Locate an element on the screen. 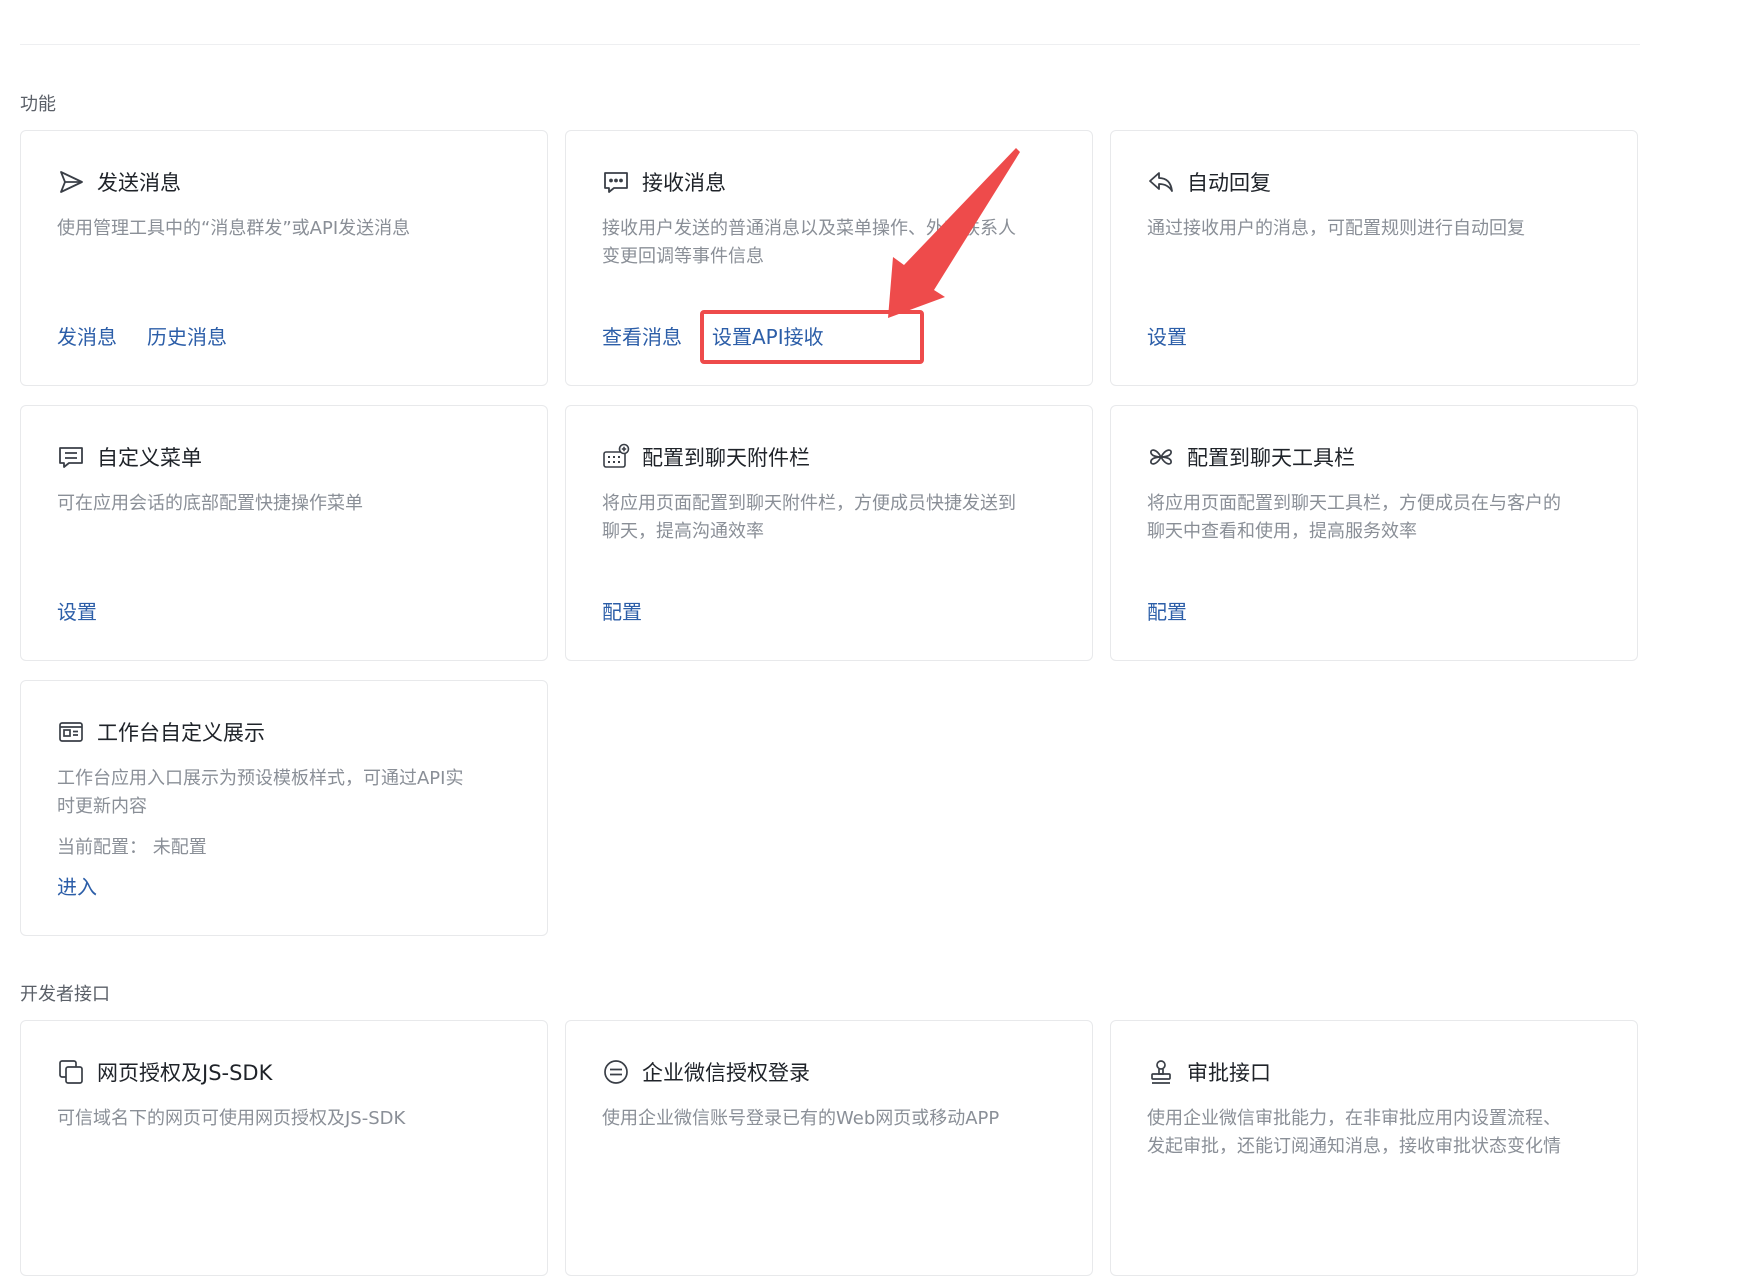 The height and width of the screenshot is (1276, 1746). history-messages-link: 历史消息 is located at coordinates (187, 335).